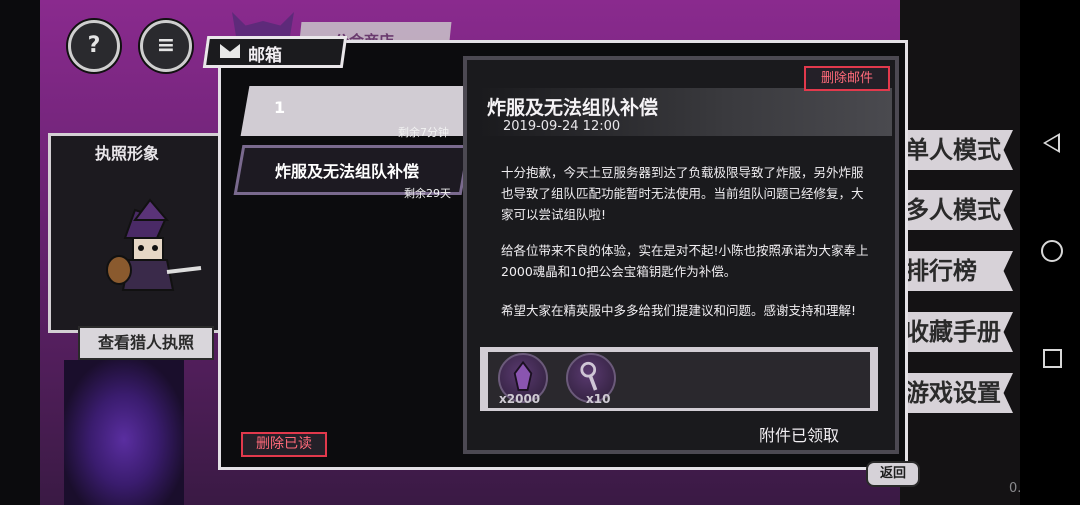 The image size is (1080, 505). I want to click on mail-date: 2019-09-24 12:00, so click(562, 126).